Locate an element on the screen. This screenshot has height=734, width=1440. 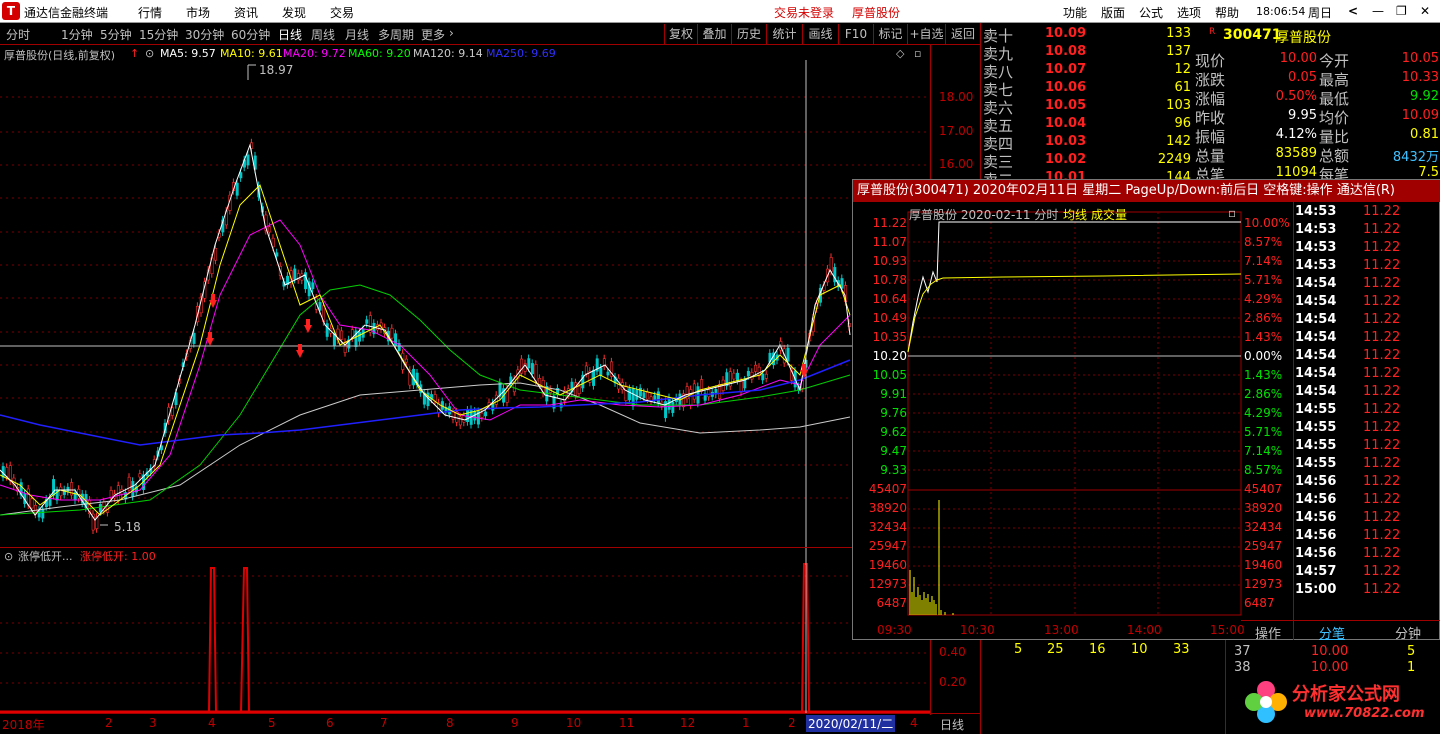
toolbar-button: 历史 is located at coordinates (748, 34).